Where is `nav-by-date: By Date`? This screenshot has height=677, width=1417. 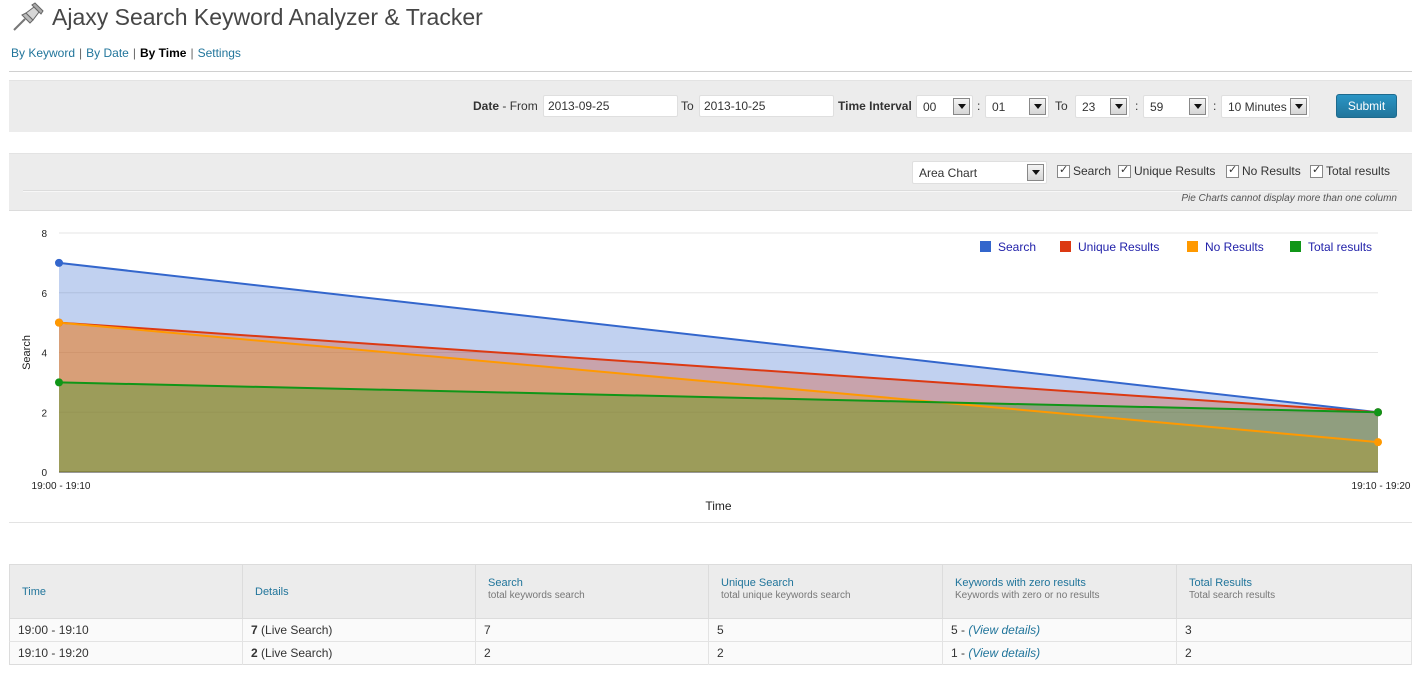
nav-by-date: By Date is located at coordinates (107, 53).